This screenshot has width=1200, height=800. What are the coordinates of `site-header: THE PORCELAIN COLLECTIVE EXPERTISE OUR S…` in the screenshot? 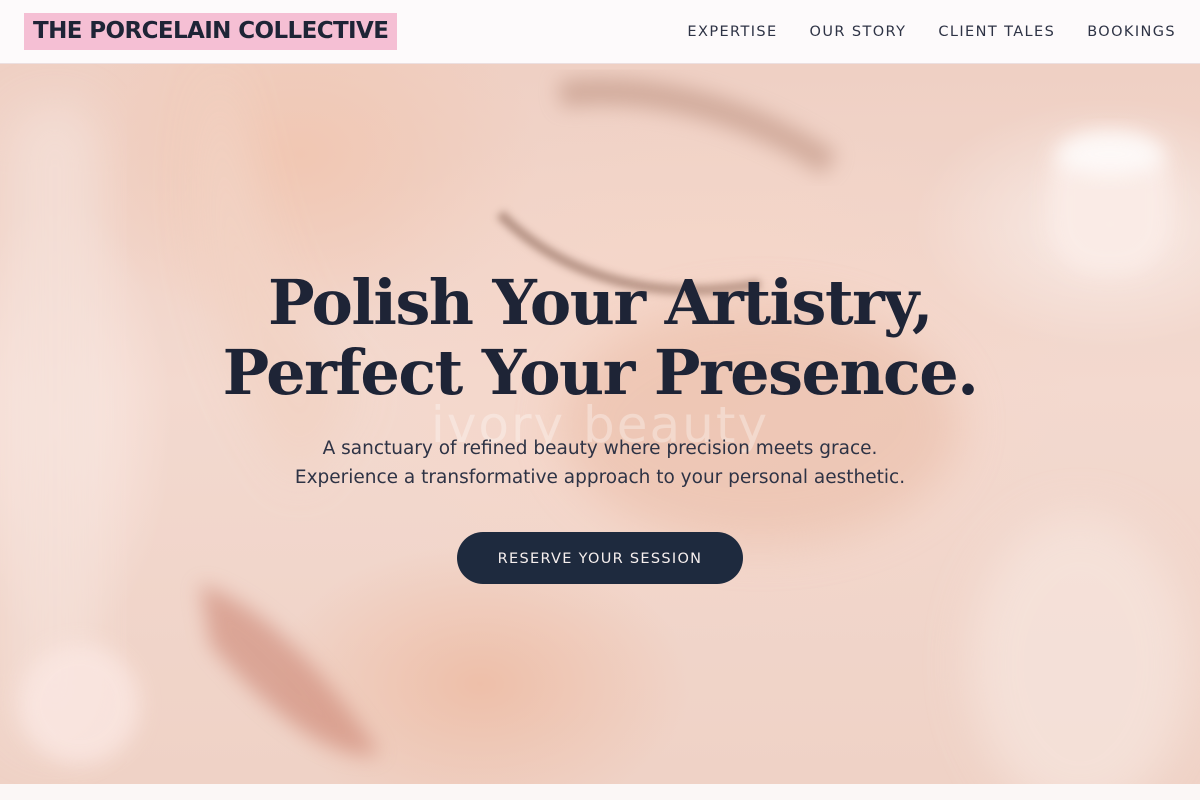 It's located at (600, 32).